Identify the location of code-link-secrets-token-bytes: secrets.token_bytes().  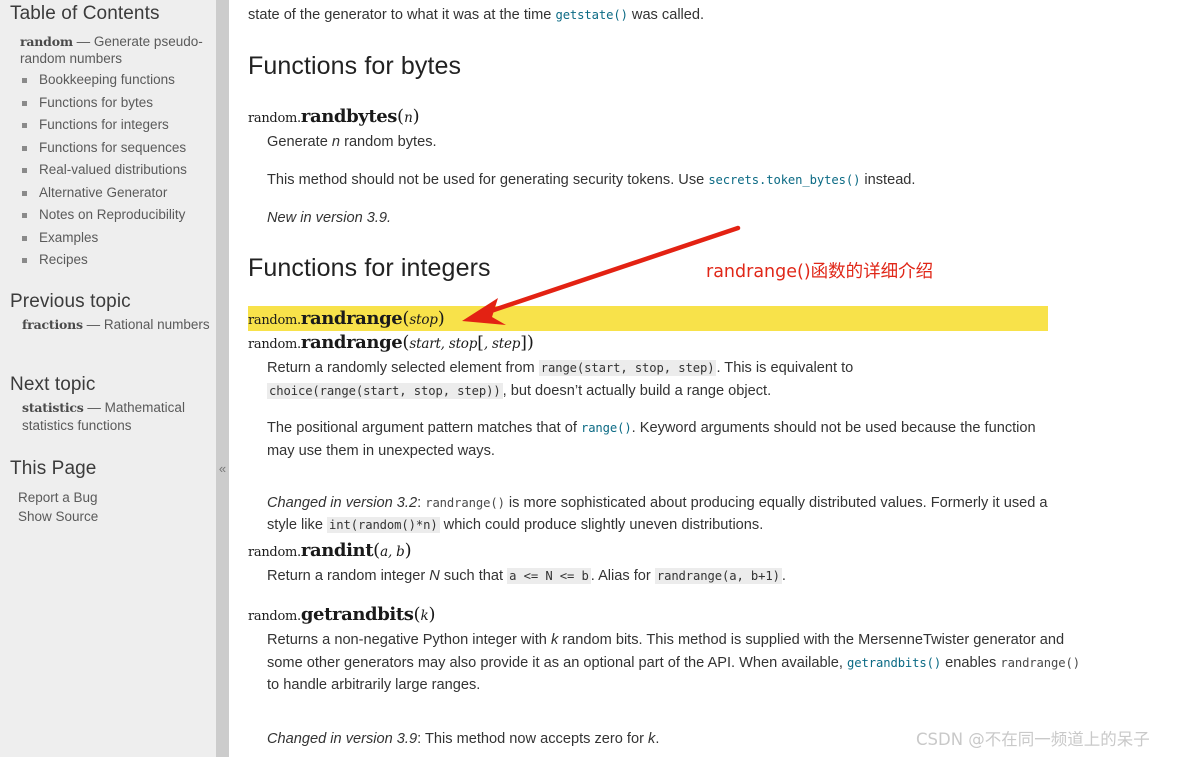
(784, 180).